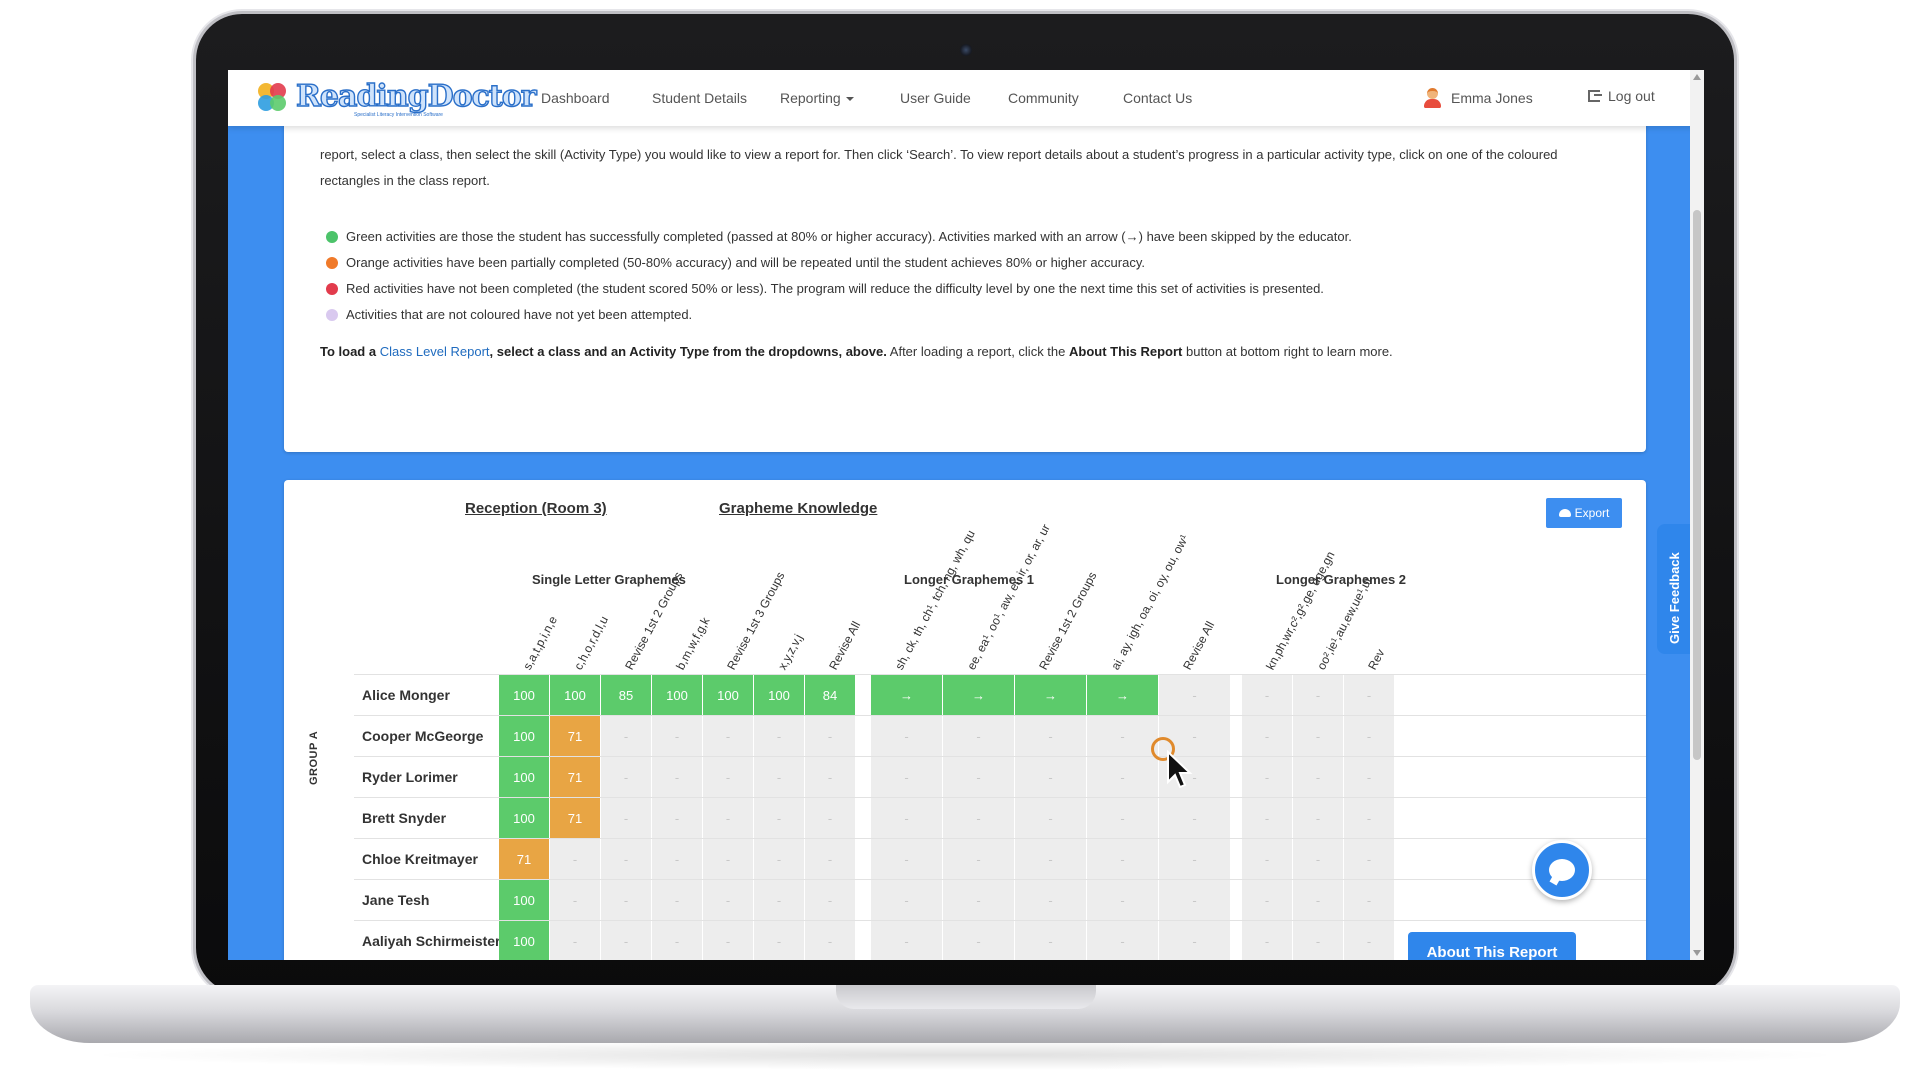 The height and width of the screenshot is (1080, 1920). I want to click on nav-contact-us: Contact Us, so click(1157, 98).